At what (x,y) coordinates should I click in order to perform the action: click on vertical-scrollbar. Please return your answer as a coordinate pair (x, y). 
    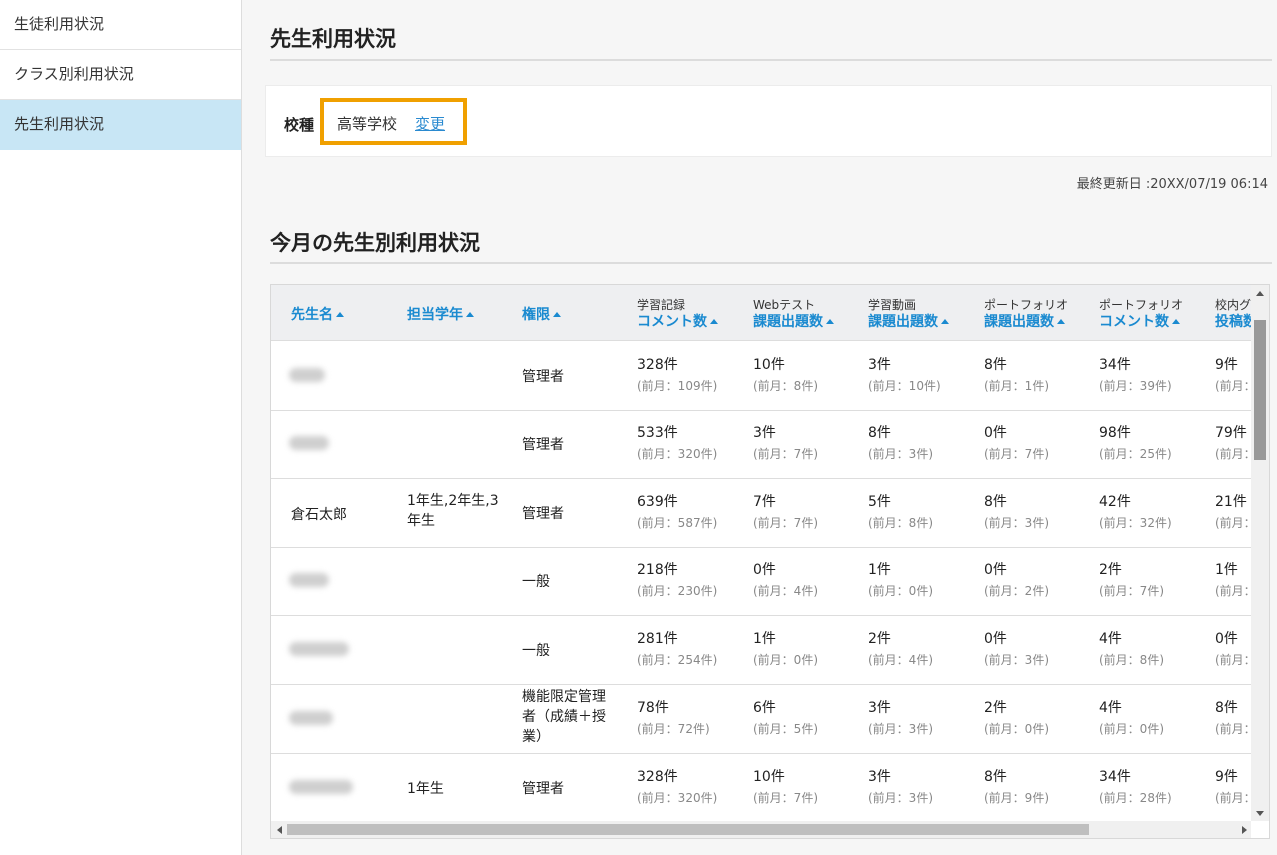
    Looking at the image, I should click on (1260, 554).